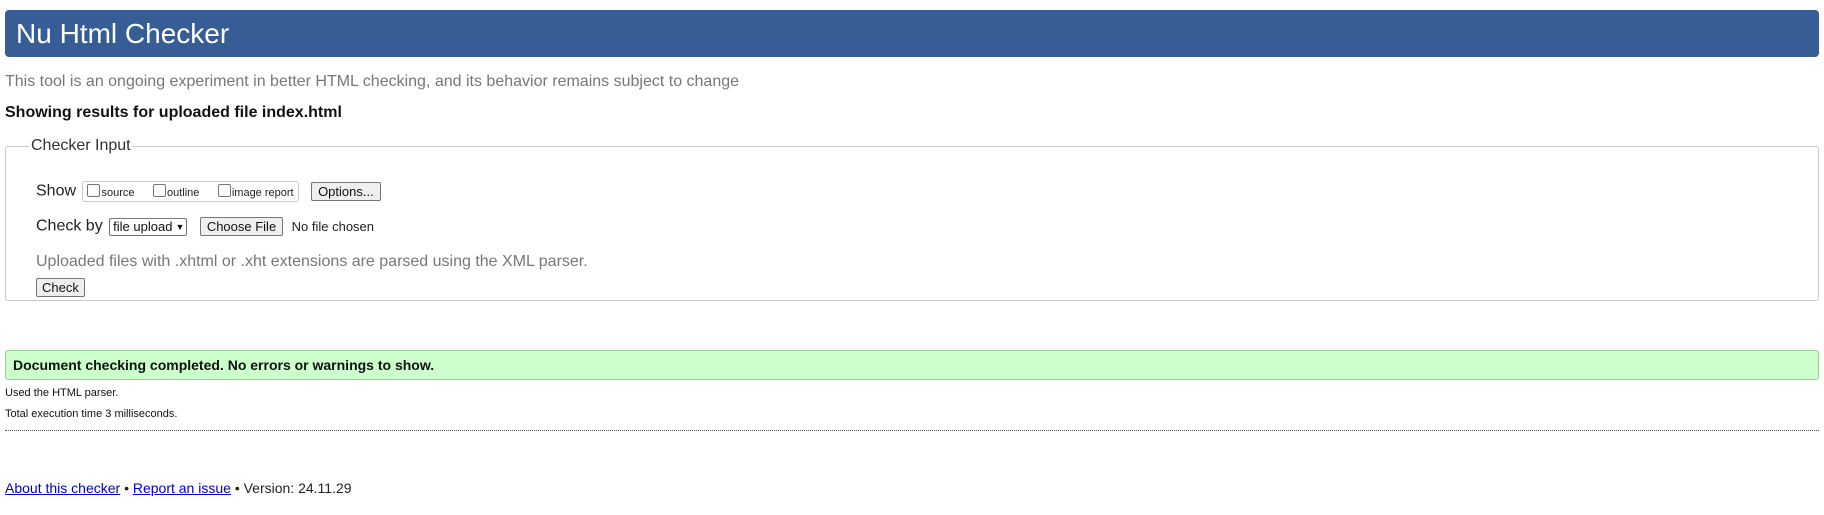  I want to click on image-report-checkbox, so click(224, 190).